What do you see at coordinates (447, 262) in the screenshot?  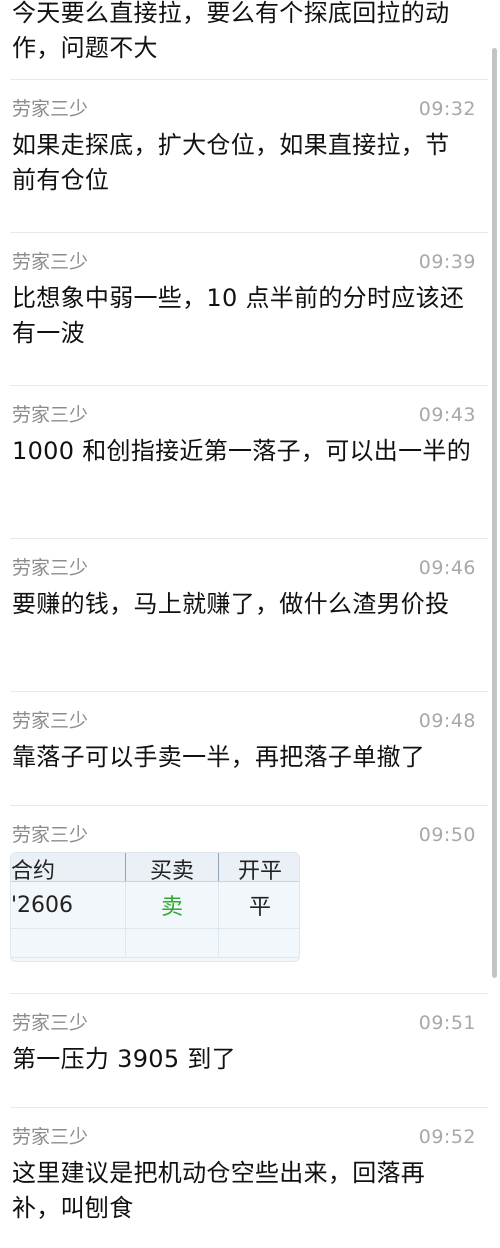 I see `message-time: 09:39` at bounding box center [447, 262].